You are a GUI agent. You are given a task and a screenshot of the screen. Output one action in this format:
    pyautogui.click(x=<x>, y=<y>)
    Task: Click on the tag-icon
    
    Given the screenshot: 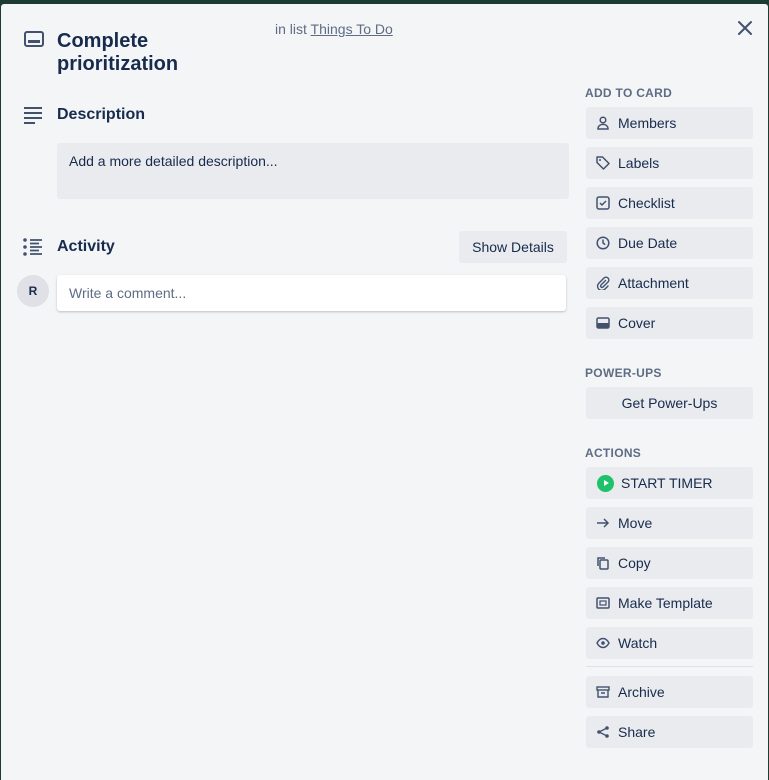 What is the action you would take?
    pyautogui.click(x=603, y=163)
    